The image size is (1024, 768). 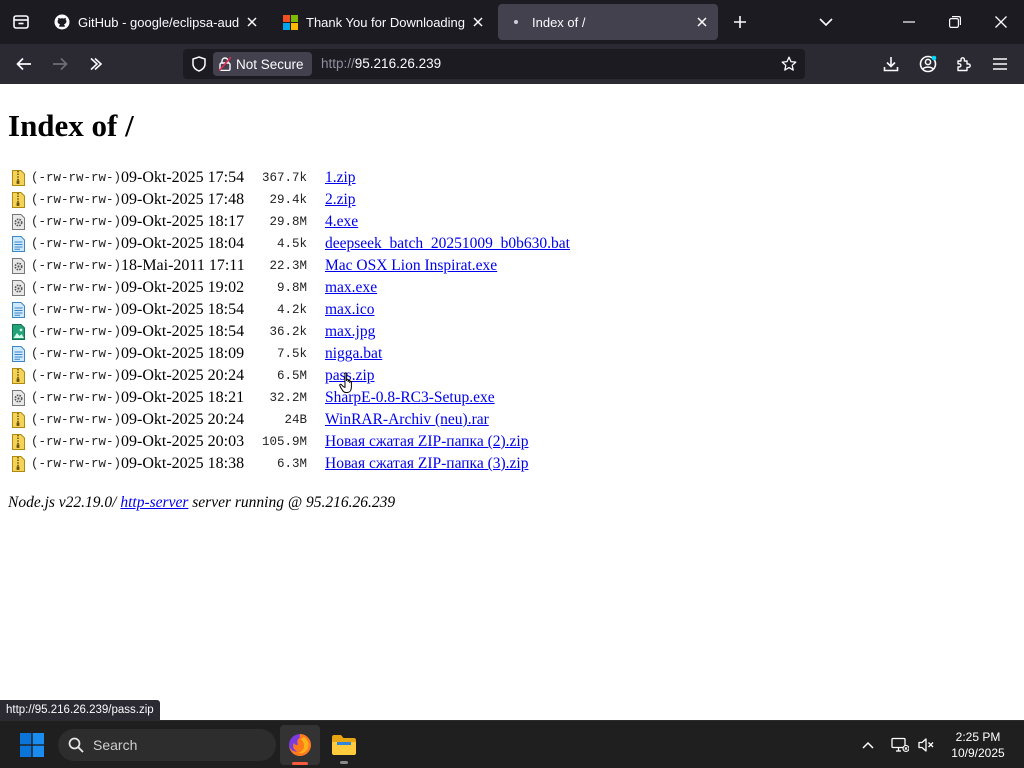 I want to click on file-date: 09-Okt-2025 19:02, so click(x=183, y=287).